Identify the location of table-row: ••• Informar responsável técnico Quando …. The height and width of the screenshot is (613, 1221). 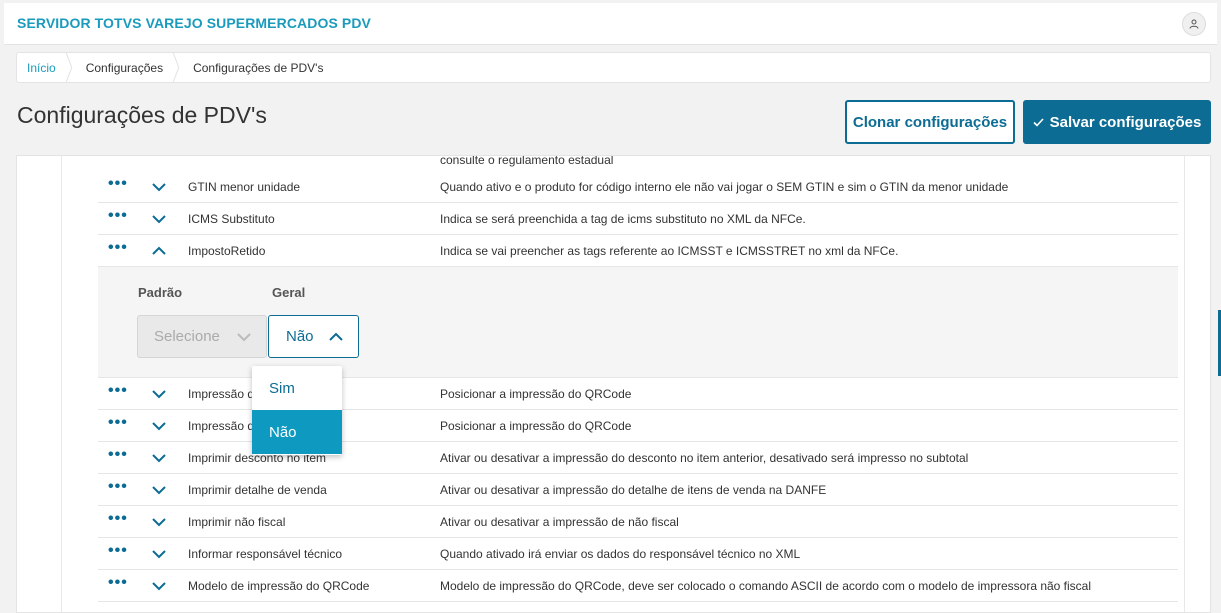
(638, 554).